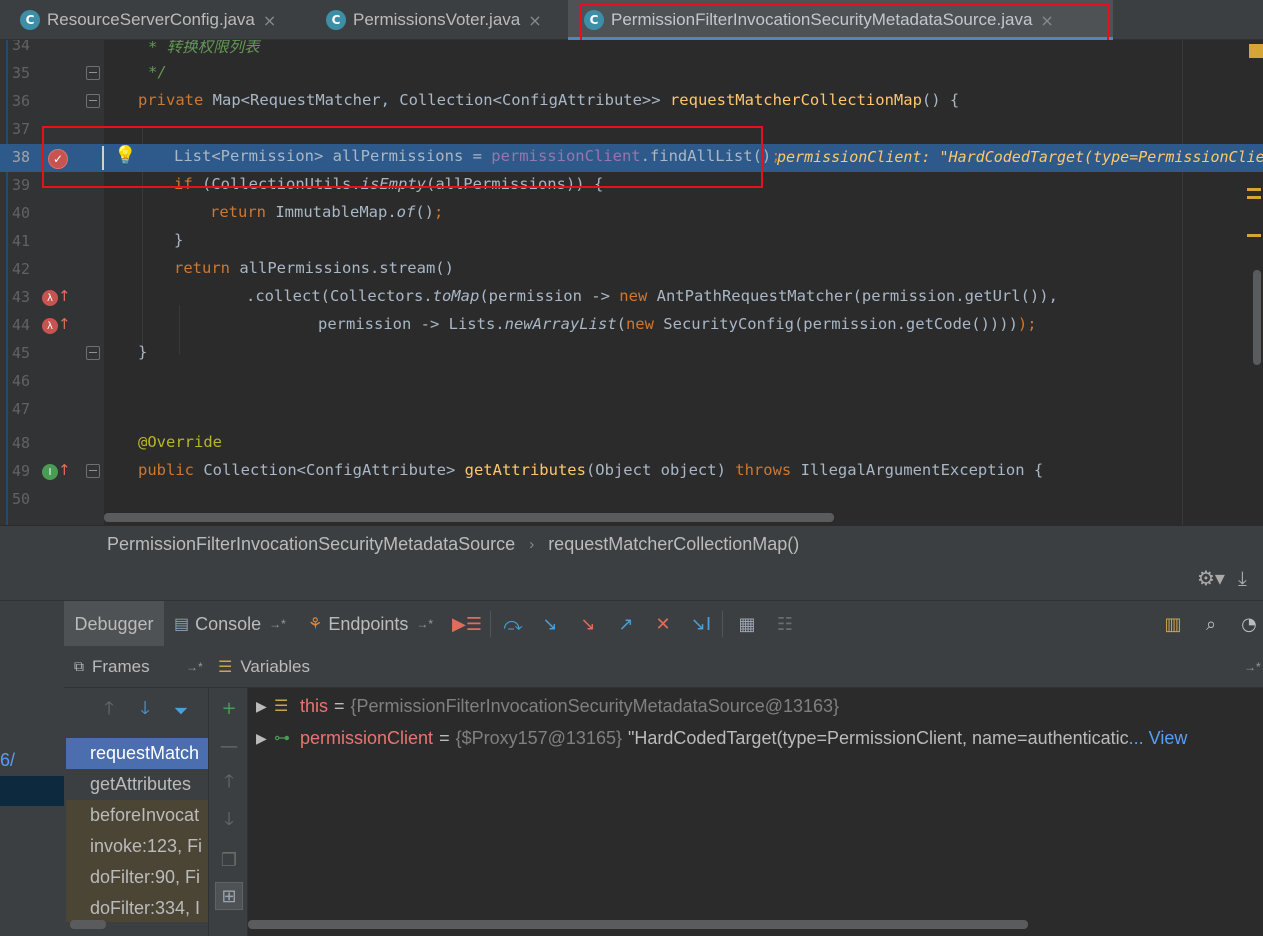 Image resolution: width=1263 pixels, height=936 pixels. I want to click on line-number: 35, so click(21, 73).